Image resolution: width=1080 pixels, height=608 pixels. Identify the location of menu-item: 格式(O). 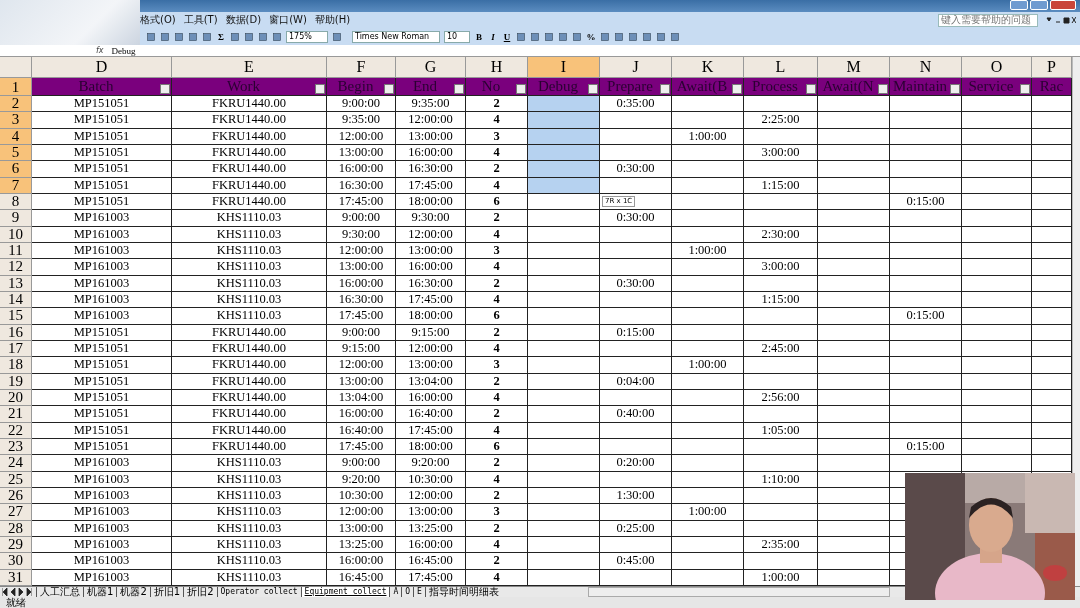
(158, 20).